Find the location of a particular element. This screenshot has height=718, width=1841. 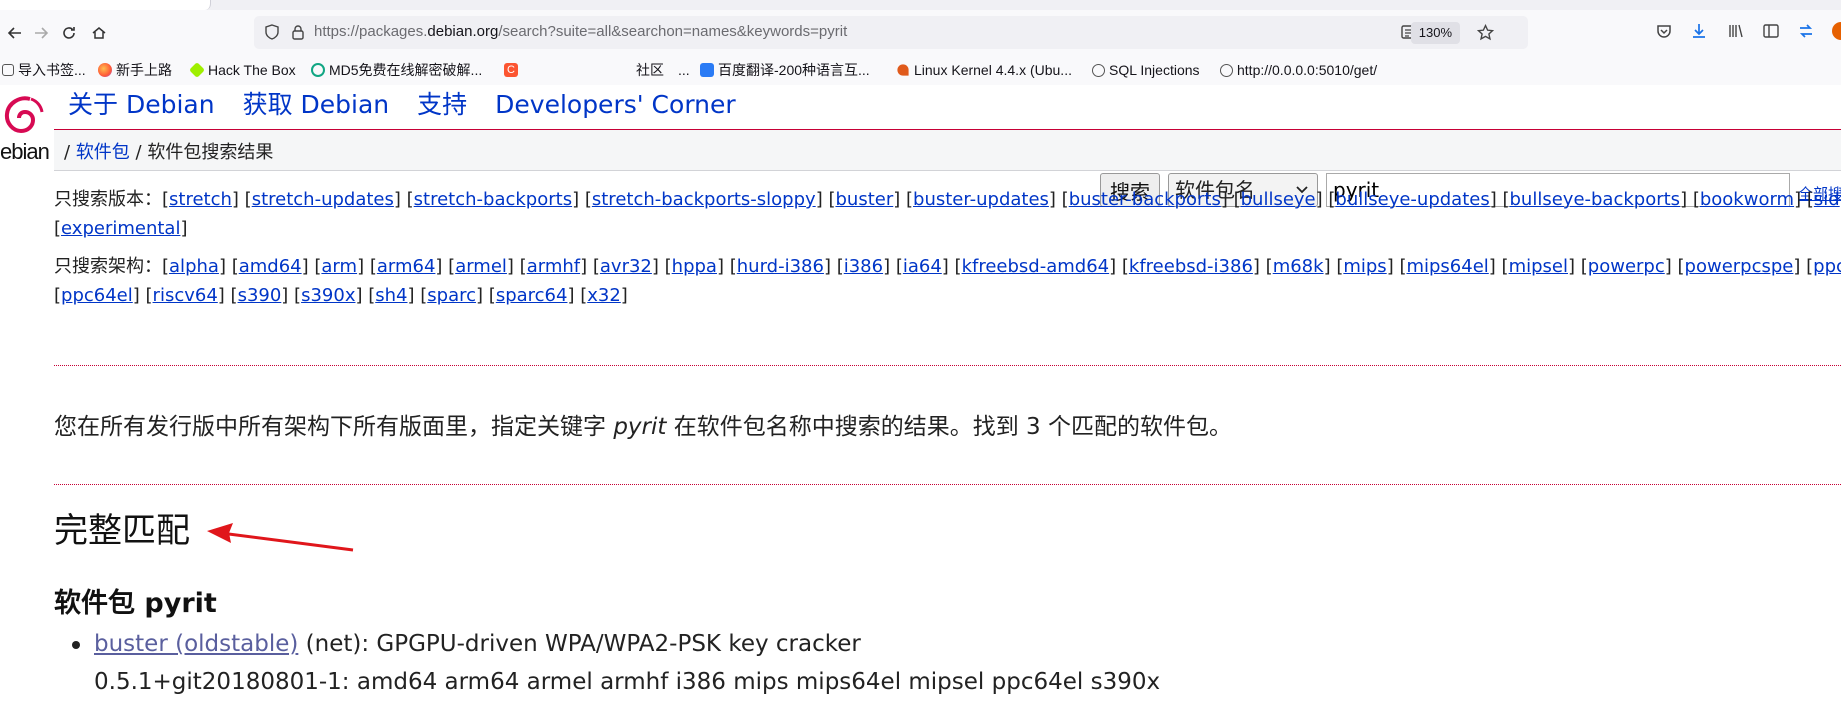

arch-link-powerpc: powerpc is located at coordinates (1626, 266).